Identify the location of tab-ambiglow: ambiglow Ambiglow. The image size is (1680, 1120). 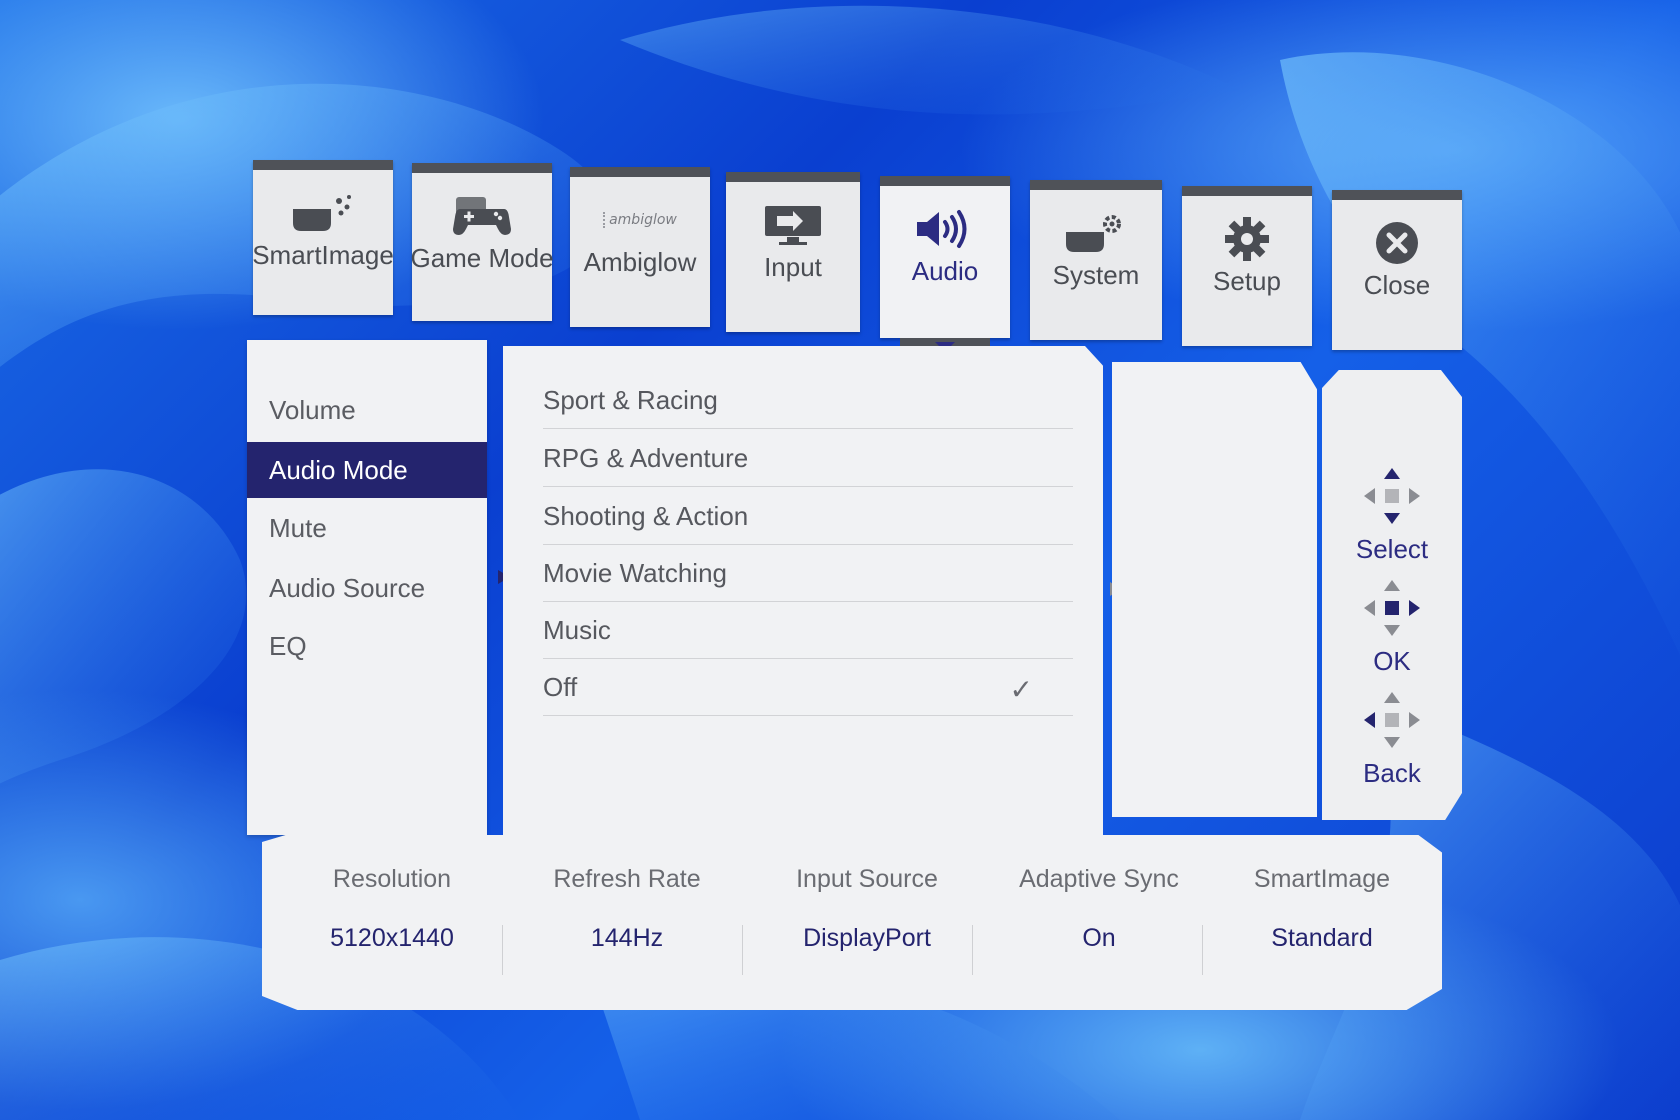
(640, 247).